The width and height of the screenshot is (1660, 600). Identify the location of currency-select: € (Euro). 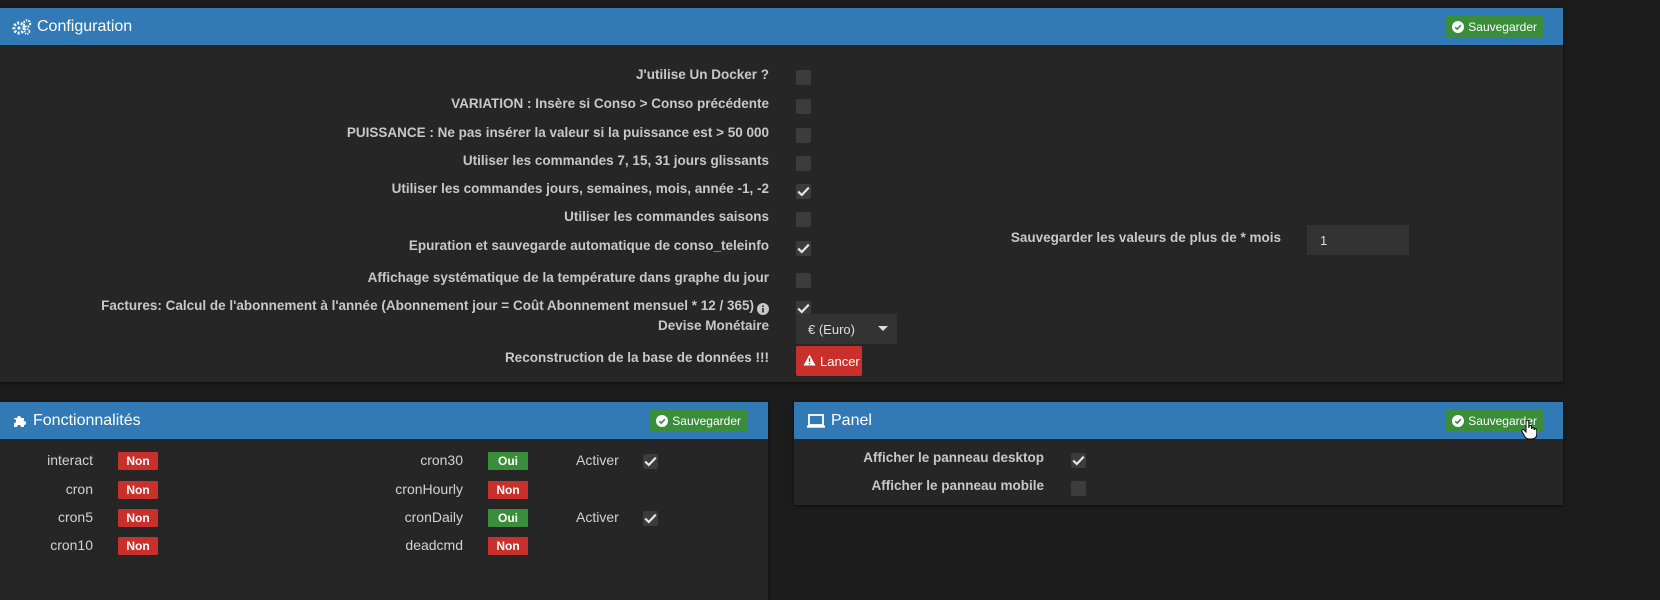
(846, 329).